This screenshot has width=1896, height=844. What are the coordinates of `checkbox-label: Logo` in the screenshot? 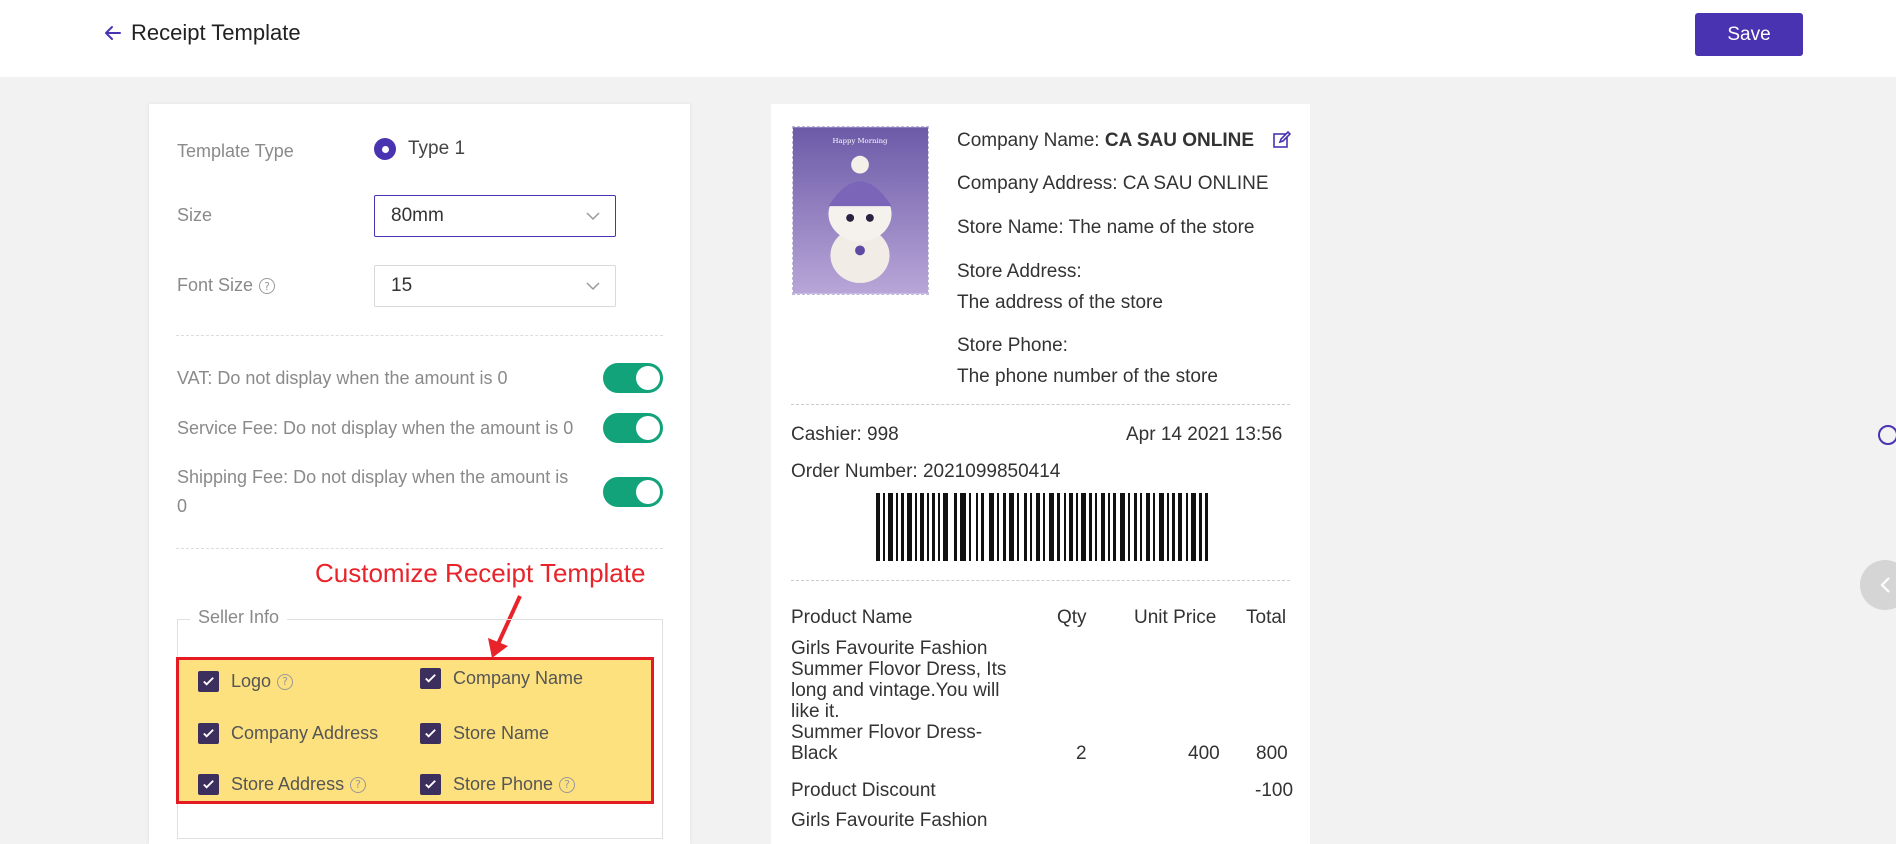 It's located at (251, 681).